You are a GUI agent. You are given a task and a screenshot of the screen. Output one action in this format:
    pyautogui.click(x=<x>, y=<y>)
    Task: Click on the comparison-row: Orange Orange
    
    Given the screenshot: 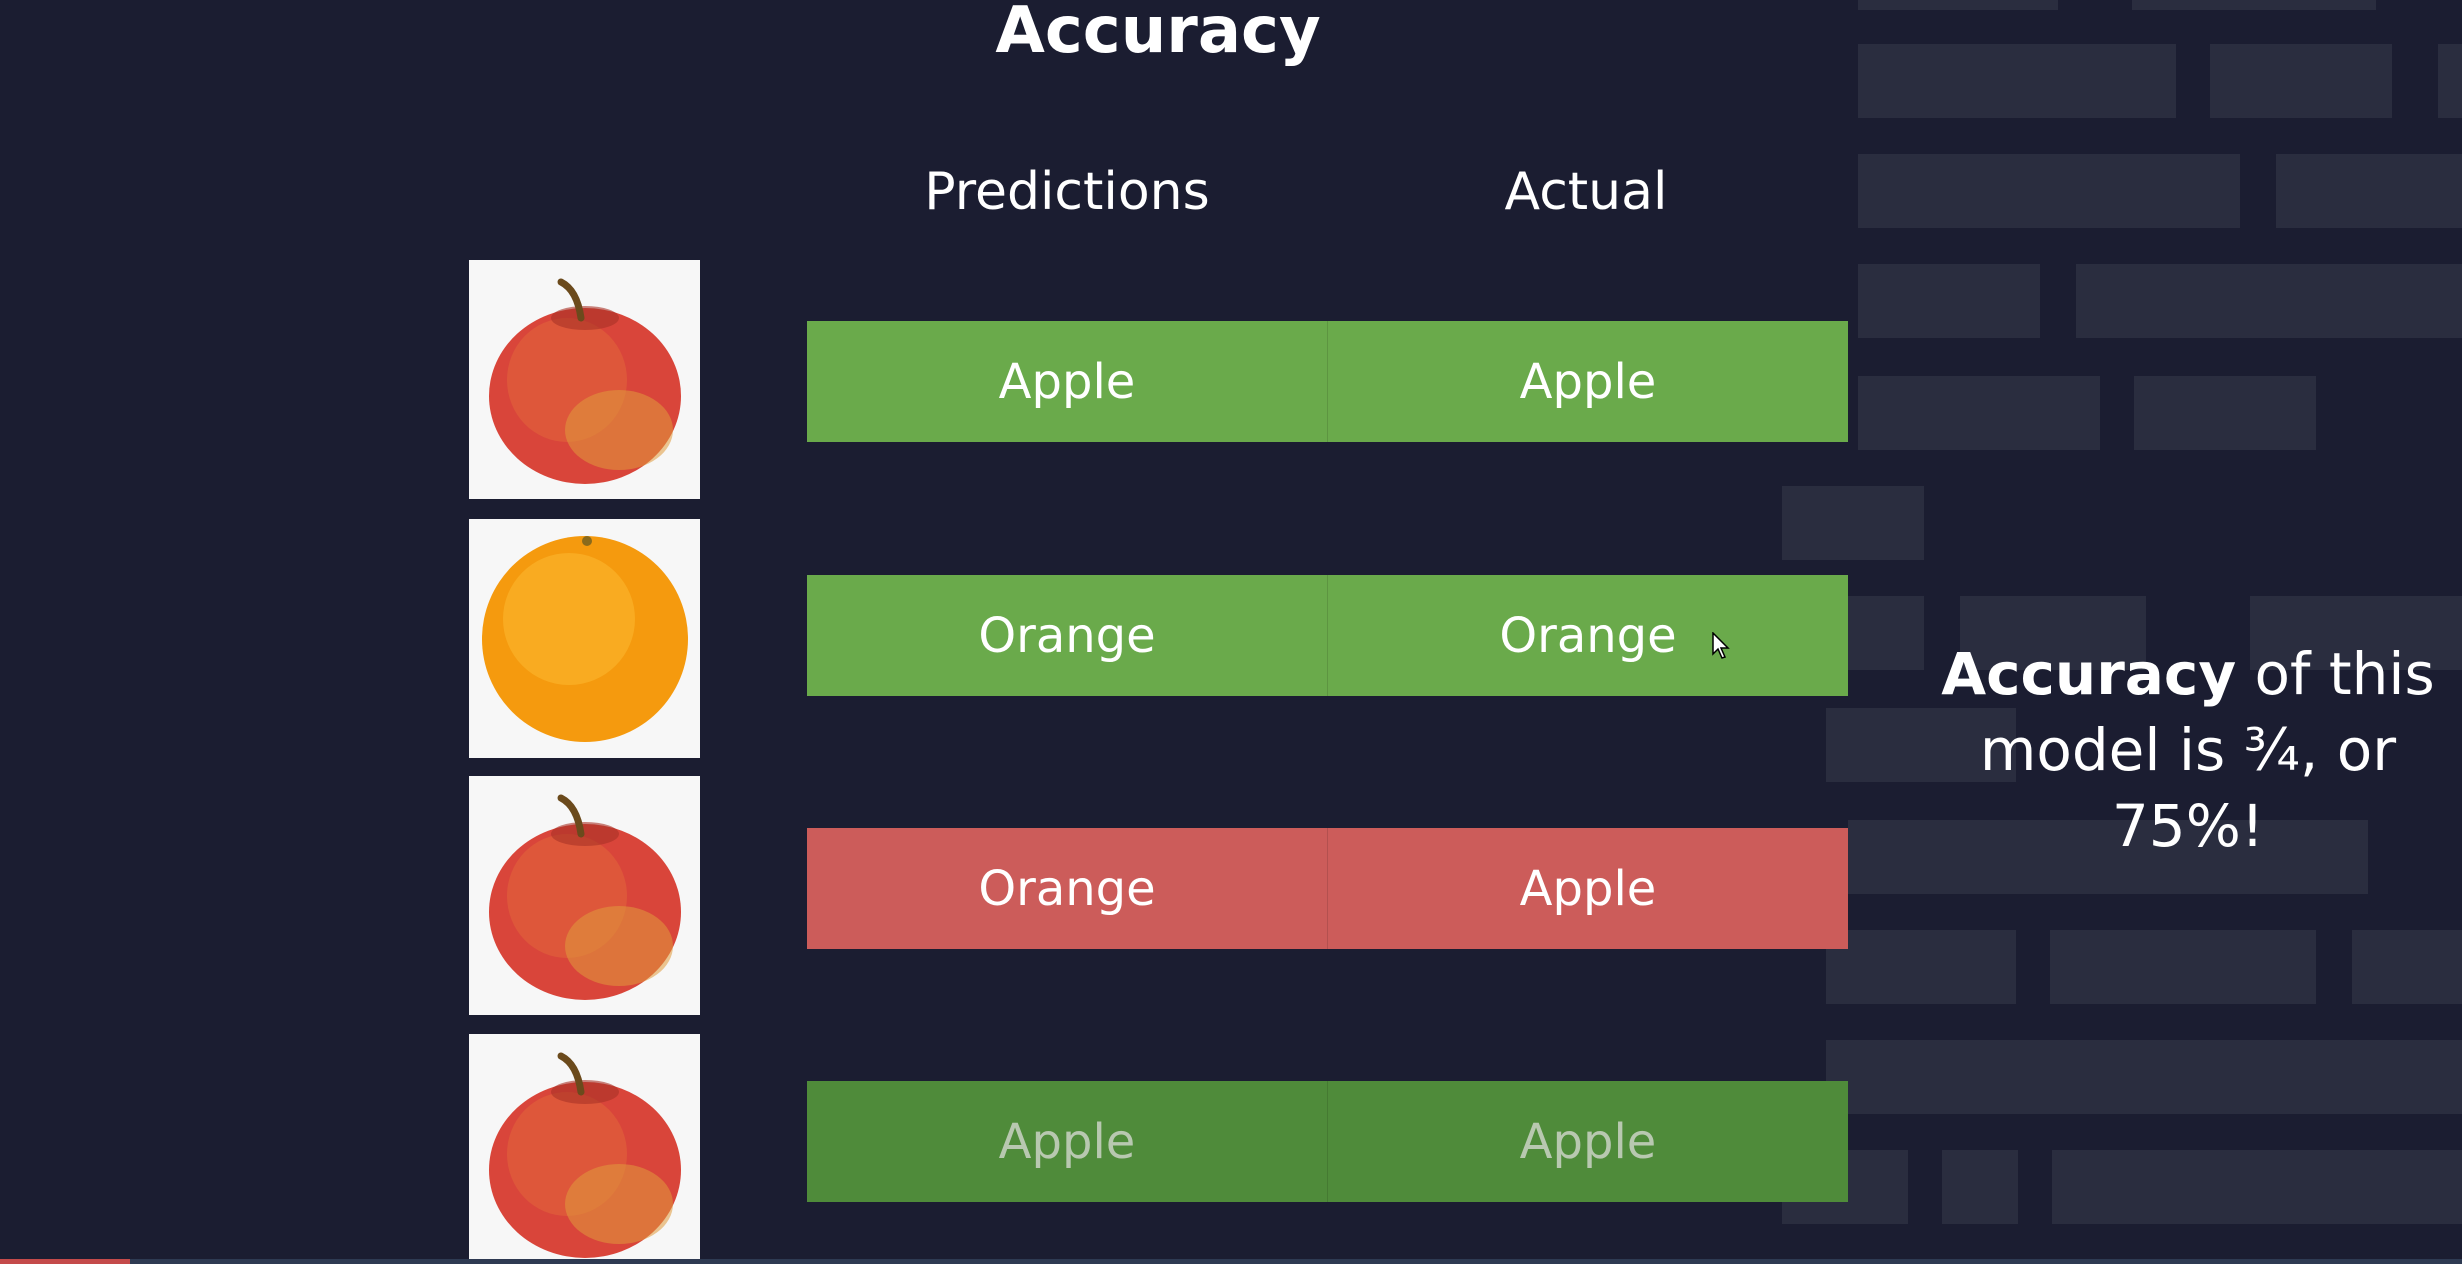 What is the action you would take?
    pyautogui.click(x=1327, y=635)
    